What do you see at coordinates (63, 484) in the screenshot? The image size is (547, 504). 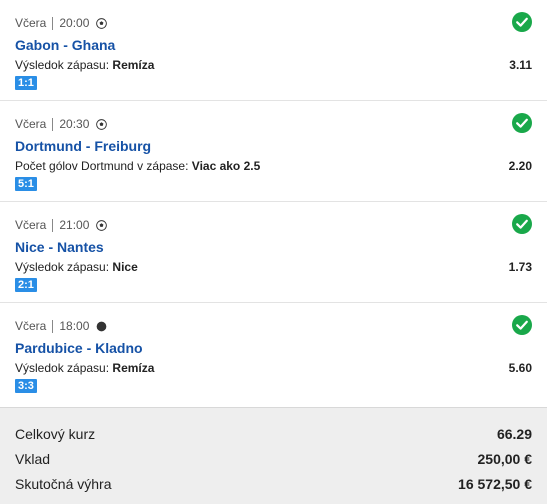 I see `payout-label: Skutočná výhra` at bounding box center [63, 484].